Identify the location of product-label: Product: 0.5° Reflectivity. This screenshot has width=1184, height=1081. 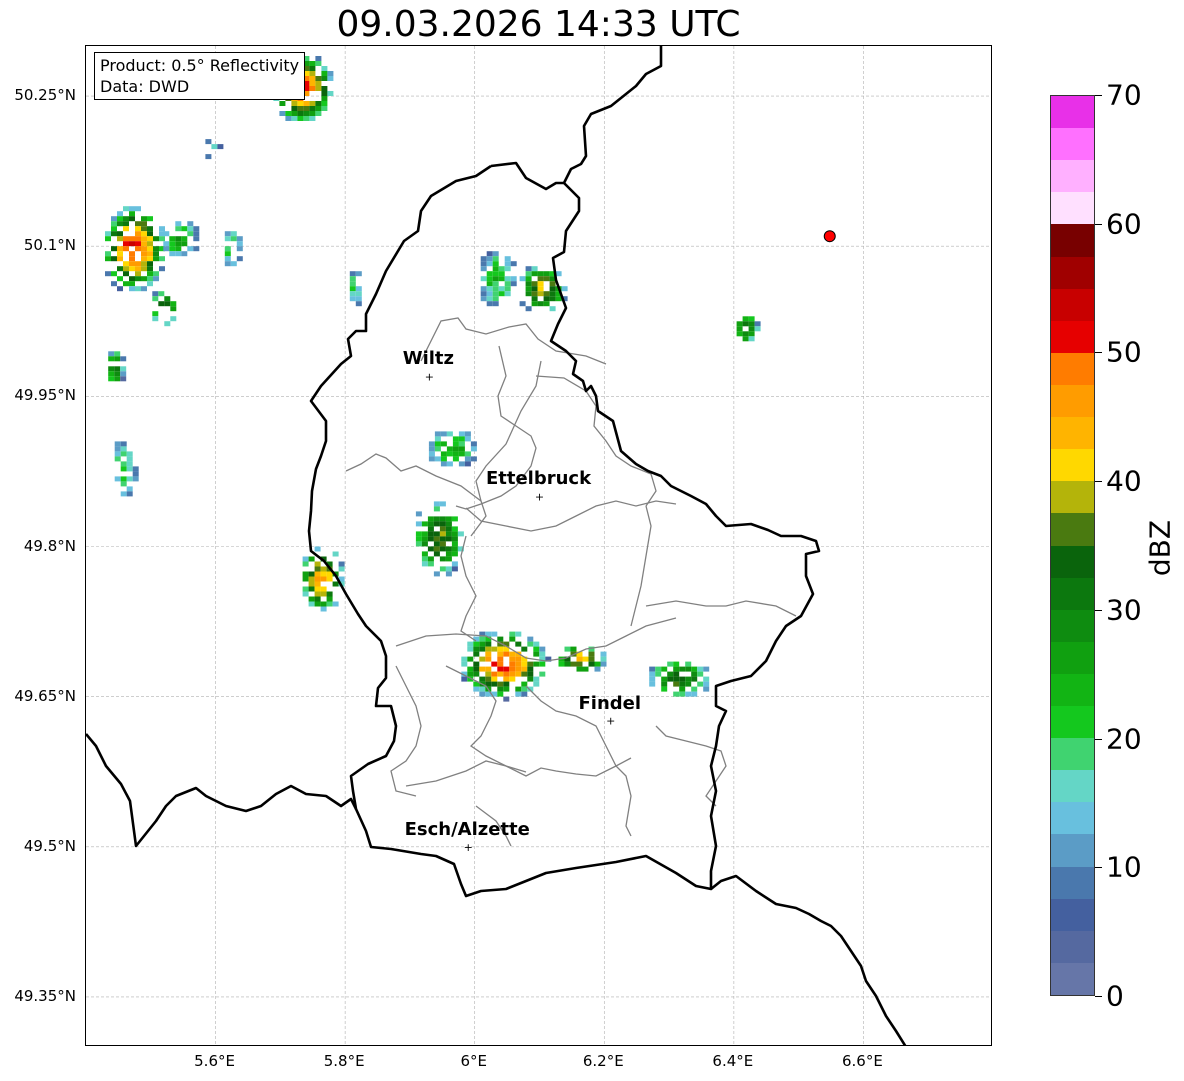
(200, 65).